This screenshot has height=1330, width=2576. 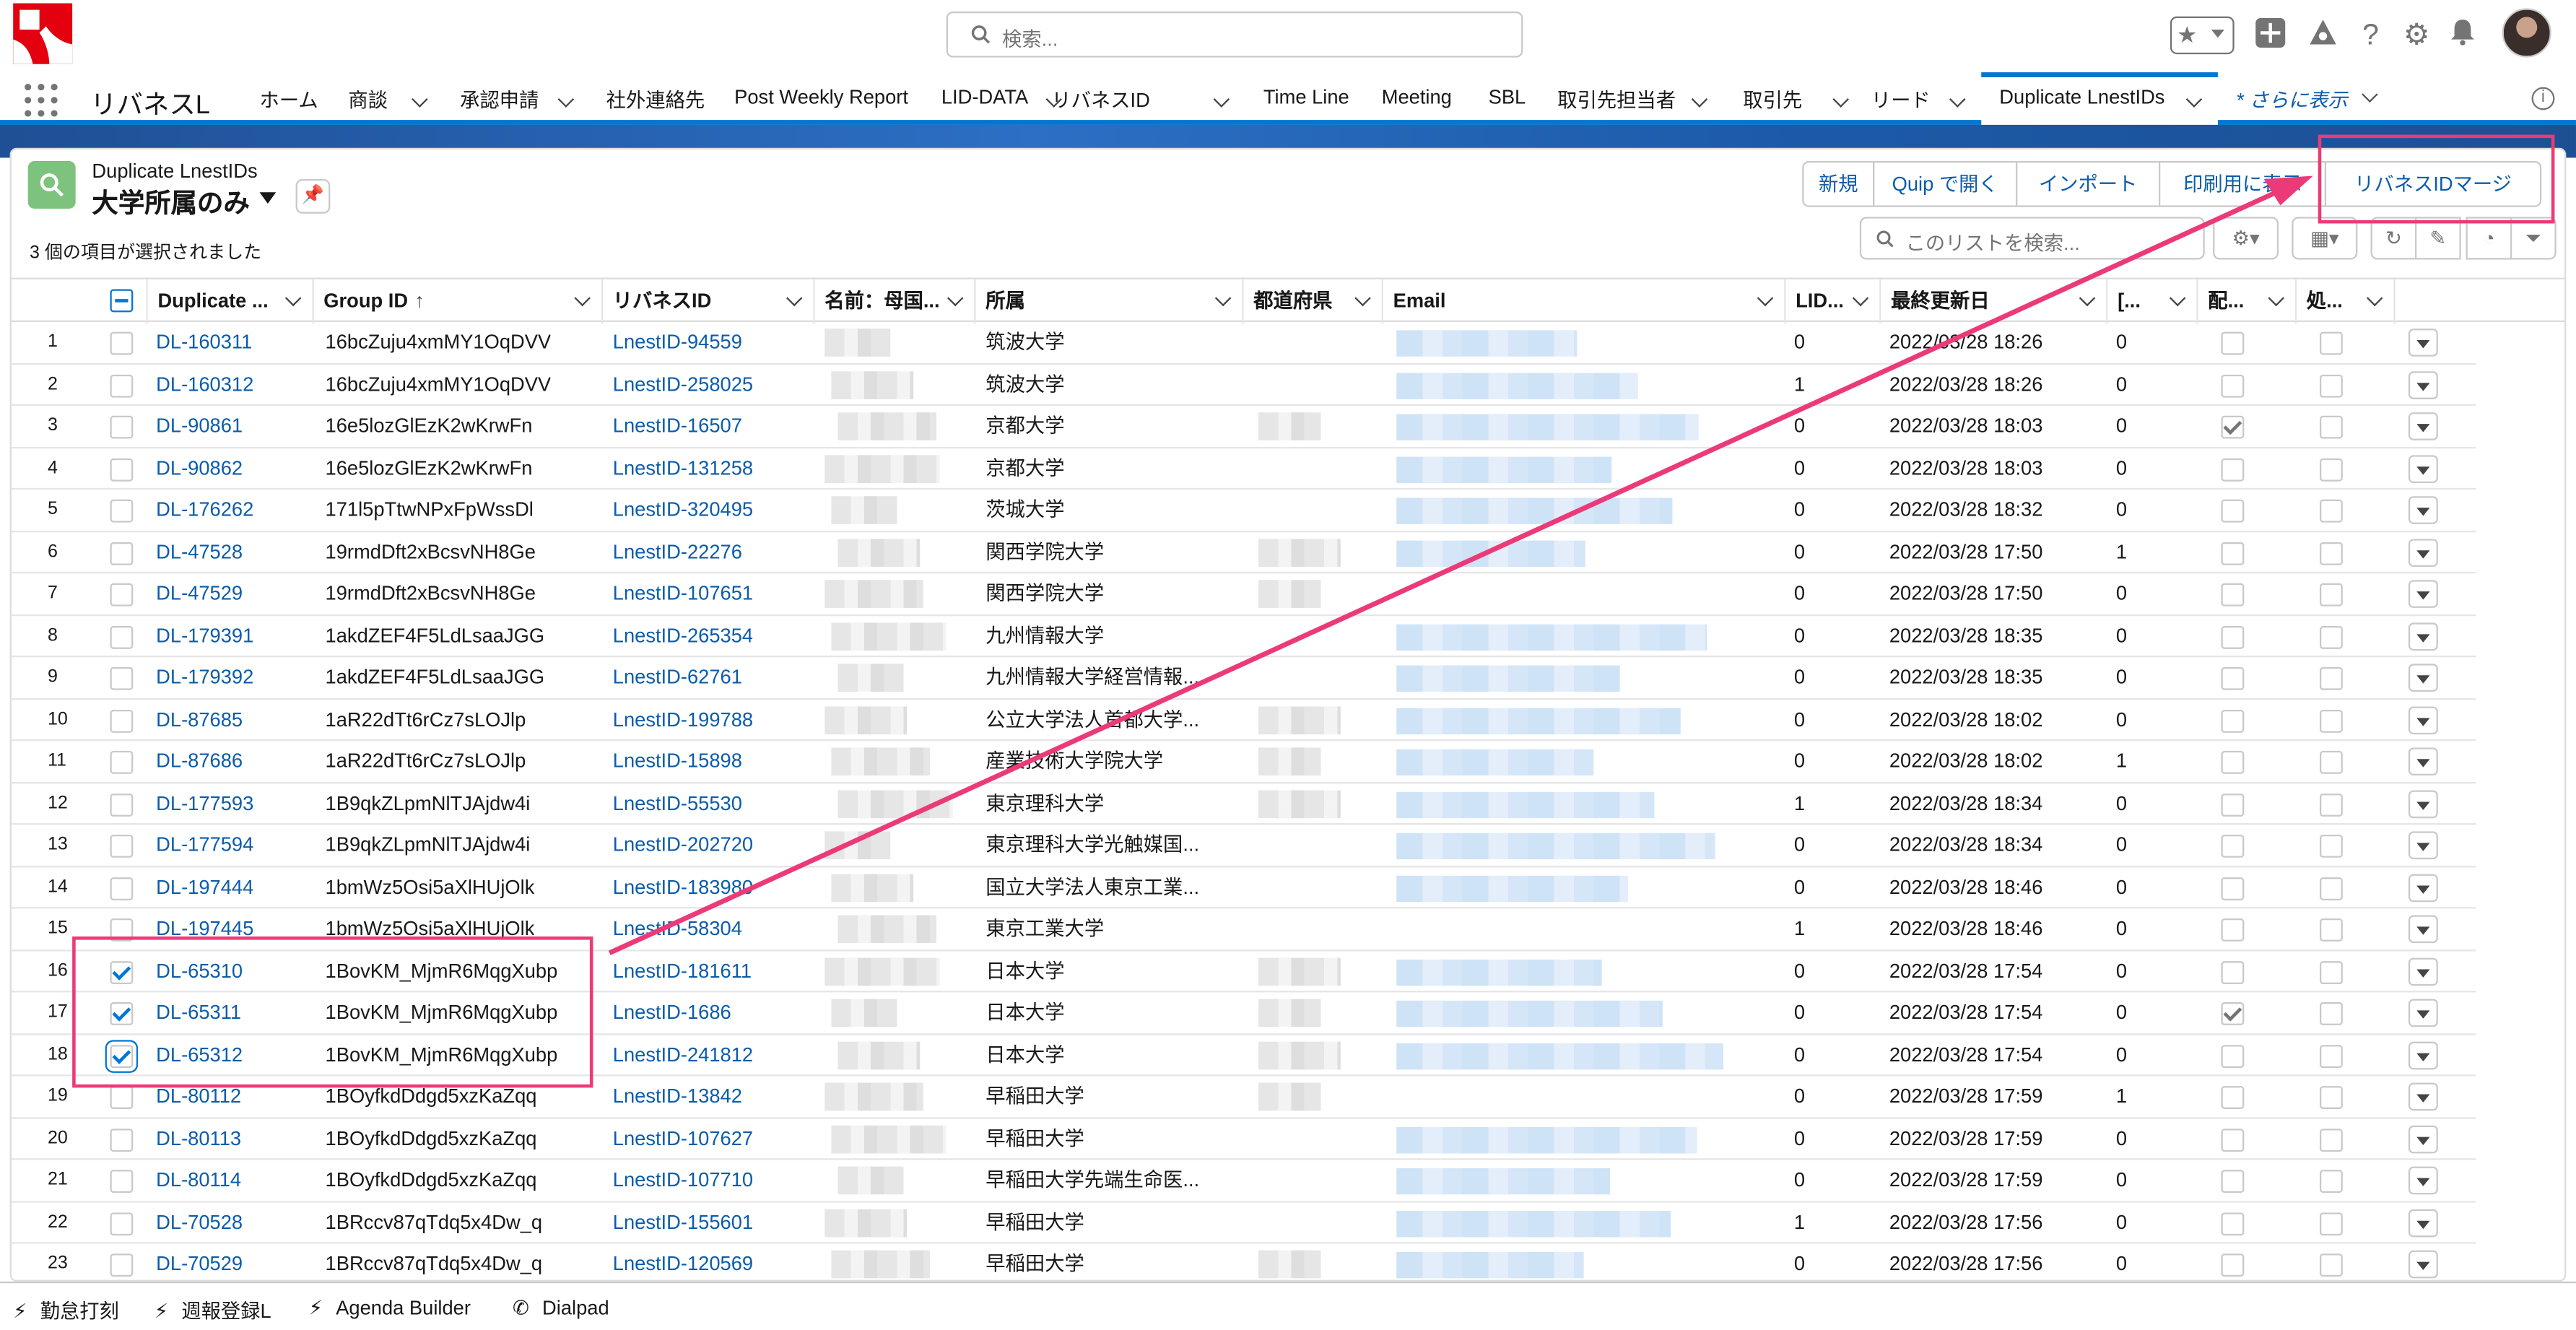 What do you see at coordinates (213, 1310) in the screenshot?
I see `utility-item-weekly-report: ⚡ 週報登録L` at bounding box center [213, 1310].